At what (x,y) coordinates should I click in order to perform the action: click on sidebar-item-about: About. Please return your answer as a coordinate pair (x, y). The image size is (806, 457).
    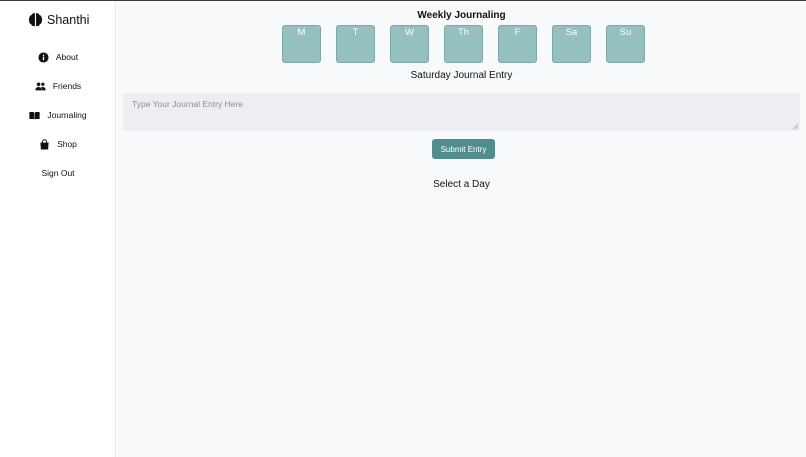
    Looking at the image, I should click on (58, 57).